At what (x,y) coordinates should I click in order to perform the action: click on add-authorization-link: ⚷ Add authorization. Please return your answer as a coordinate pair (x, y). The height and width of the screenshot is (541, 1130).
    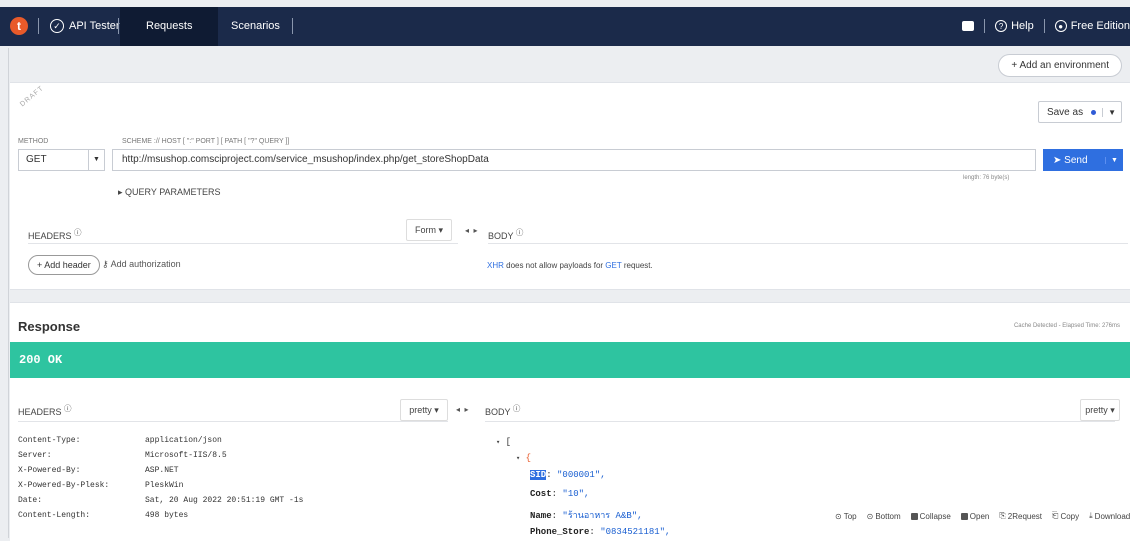
    Looking at the image, I should click on (141, 264).